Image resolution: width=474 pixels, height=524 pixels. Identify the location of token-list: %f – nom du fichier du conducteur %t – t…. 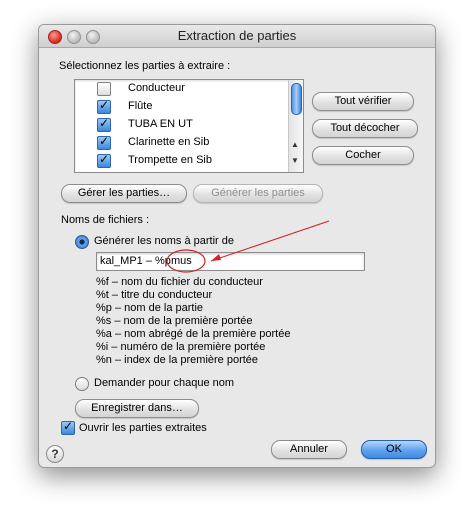
(193, 321).